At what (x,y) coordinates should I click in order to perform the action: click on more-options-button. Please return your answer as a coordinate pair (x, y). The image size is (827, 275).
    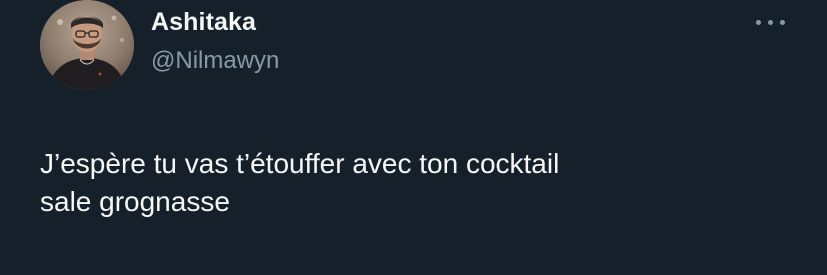
    Looking at the image, I should click on (771, 22).